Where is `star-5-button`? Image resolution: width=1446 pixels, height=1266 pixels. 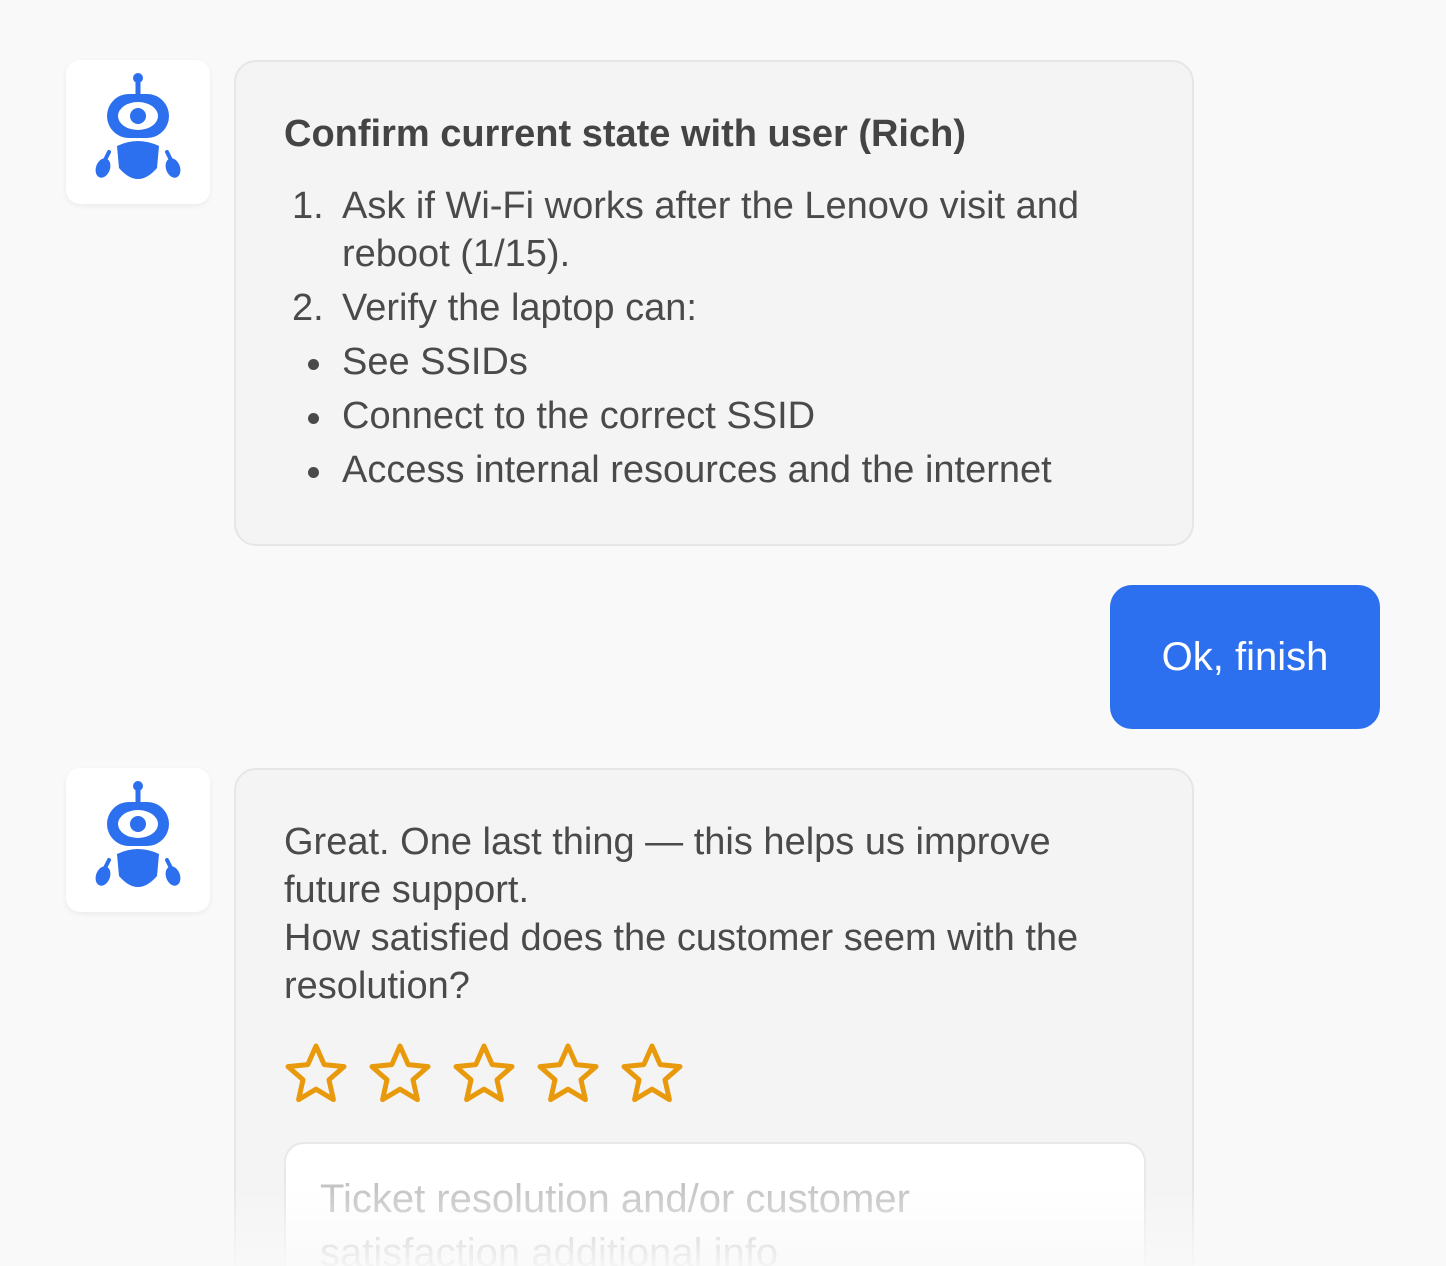
star-5-button is located at coordinates (652, 1074).